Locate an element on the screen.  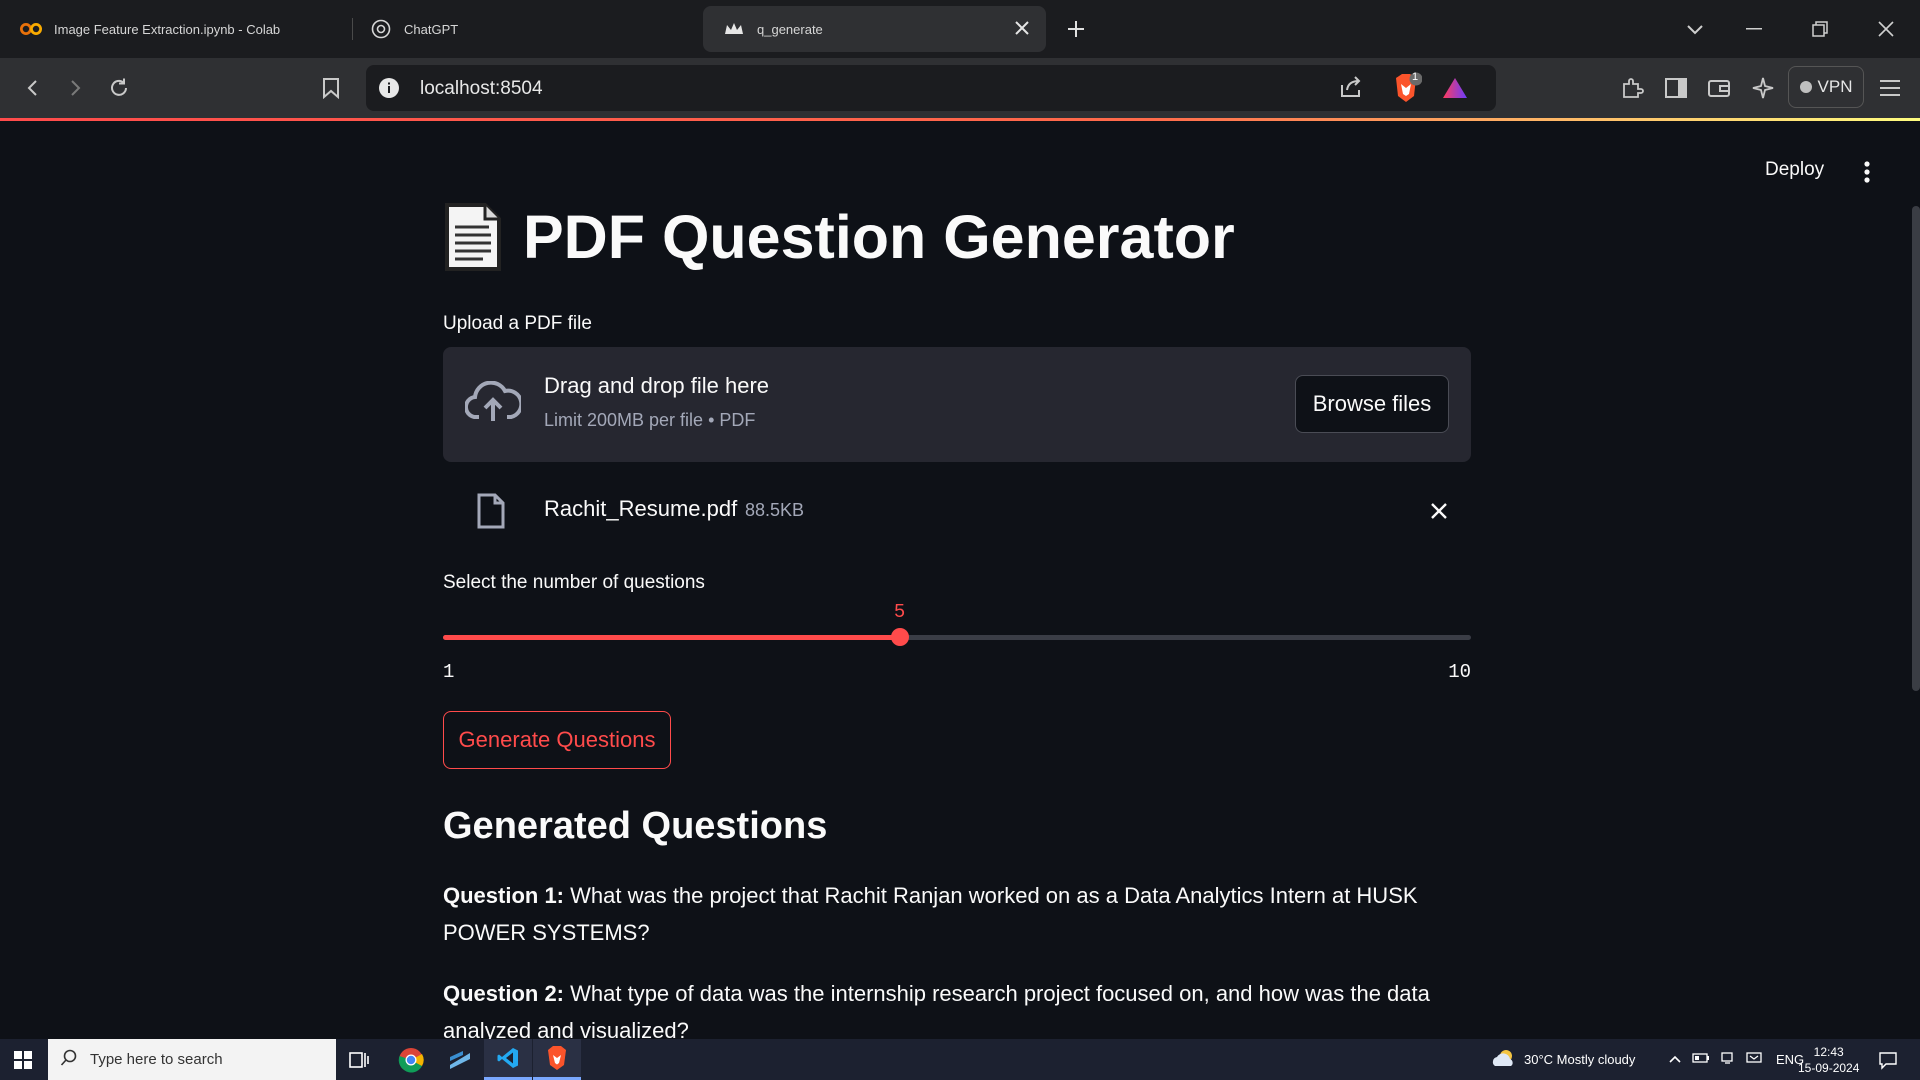
cloud-upload-icon is located at coordinates (494, 404).